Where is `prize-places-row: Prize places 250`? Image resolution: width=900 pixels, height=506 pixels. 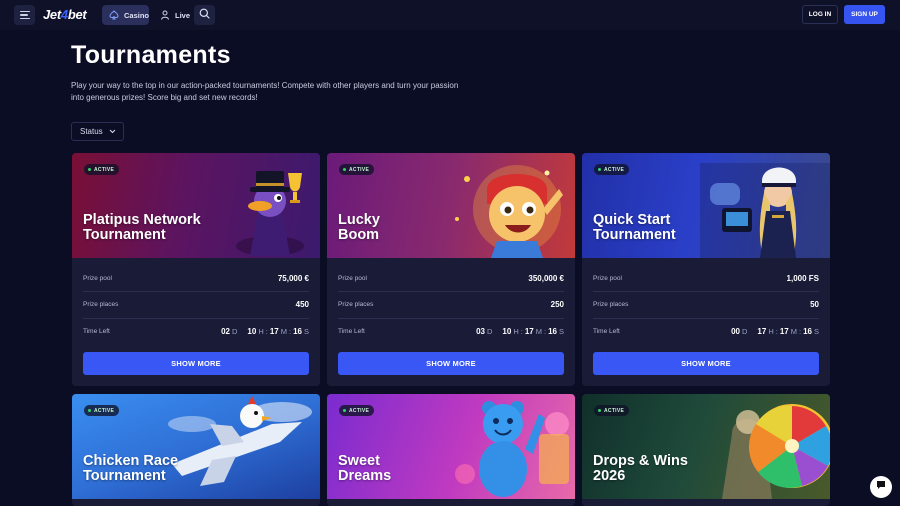
prize-places-row: Prize places 250 is located at coordinates (451, 304).